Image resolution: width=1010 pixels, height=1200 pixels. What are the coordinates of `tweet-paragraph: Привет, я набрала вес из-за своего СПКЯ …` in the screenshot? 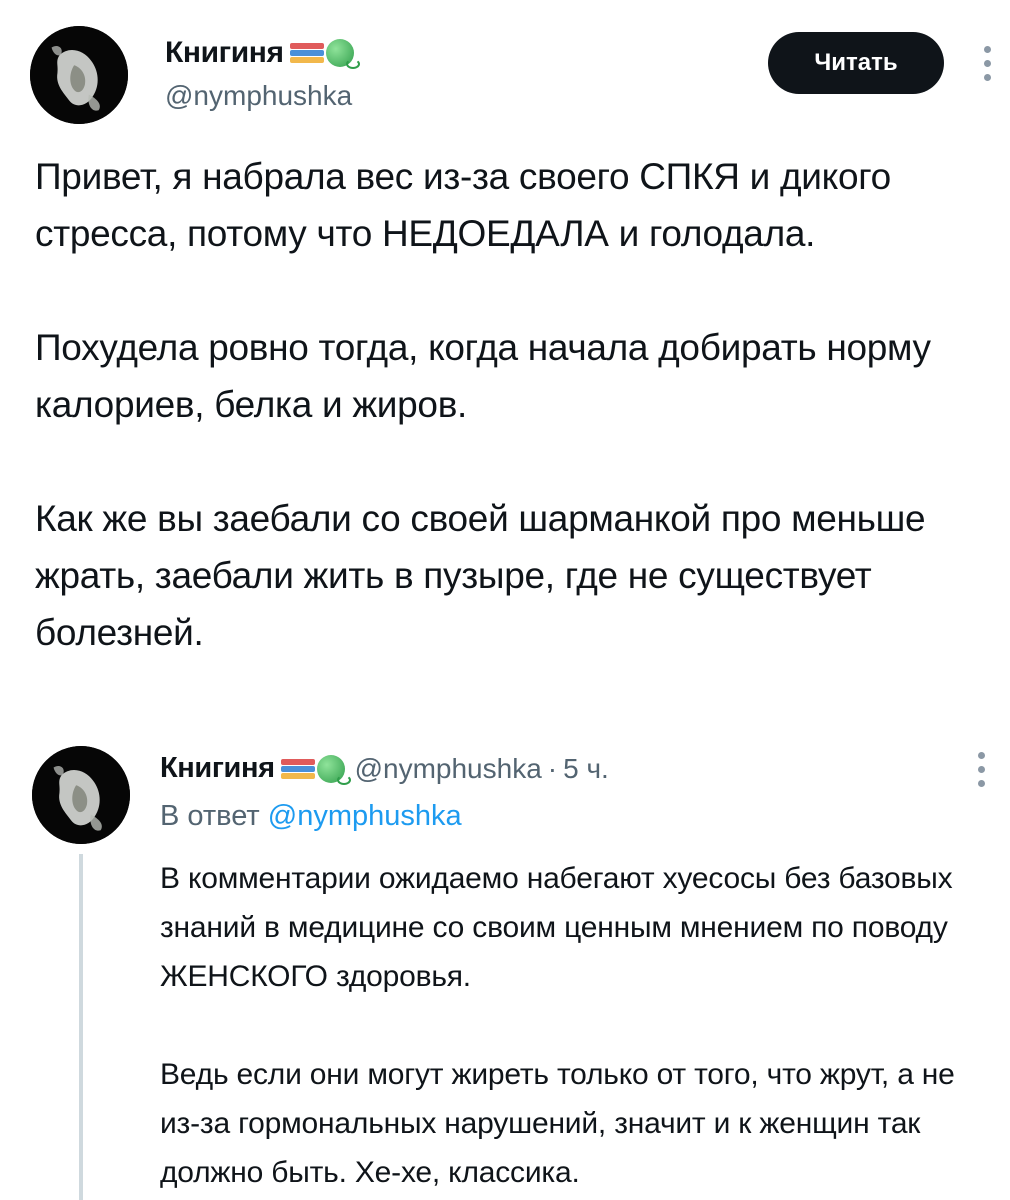 It's located at (463, 205).